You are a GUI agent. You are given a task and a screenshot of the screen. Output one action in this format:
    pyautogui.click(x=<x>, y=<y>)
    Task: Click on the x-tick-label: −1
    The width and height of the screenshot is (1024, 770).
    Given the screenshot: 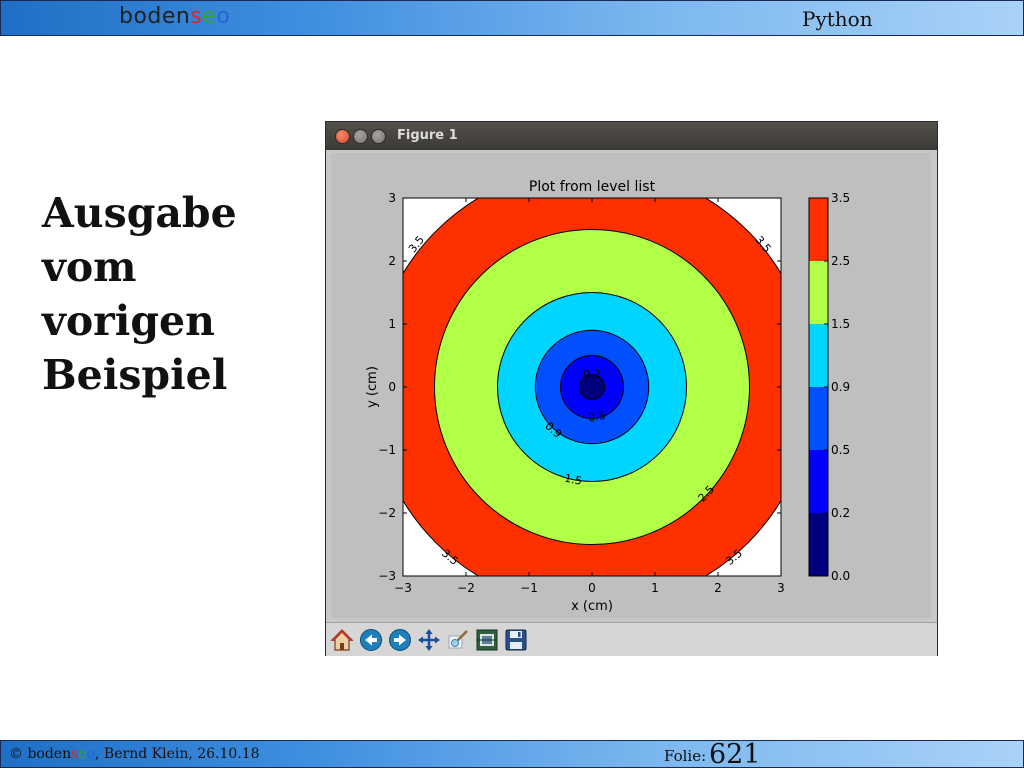 What is the action you would take?
    pyautogui.click(x=529, y=588)
    